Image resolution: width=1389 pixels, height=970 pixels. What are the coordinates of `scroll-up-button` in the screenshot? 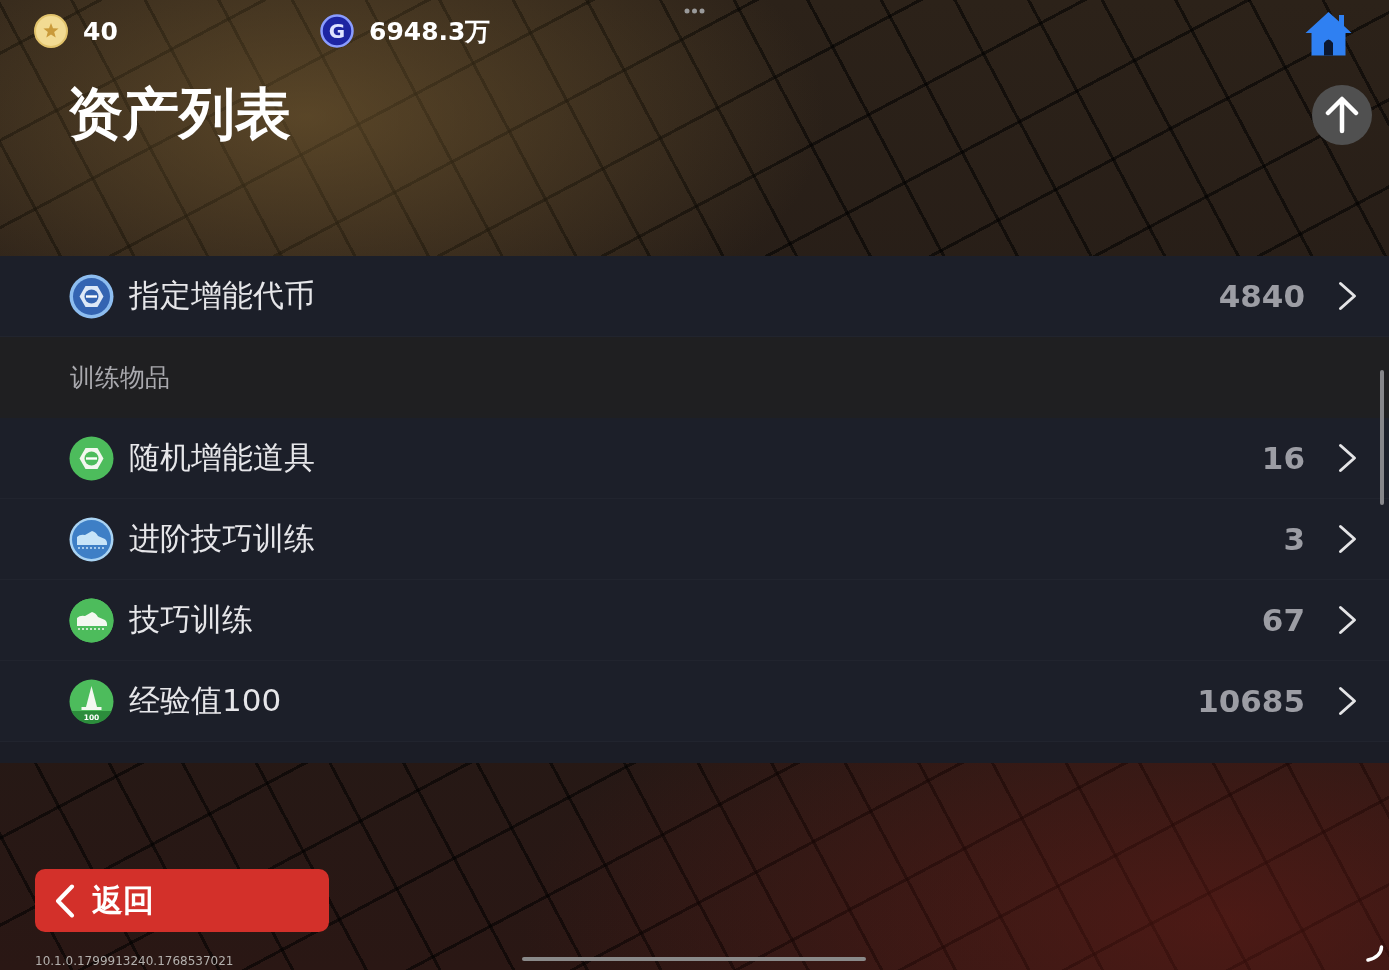 It's located at (1342, 115).